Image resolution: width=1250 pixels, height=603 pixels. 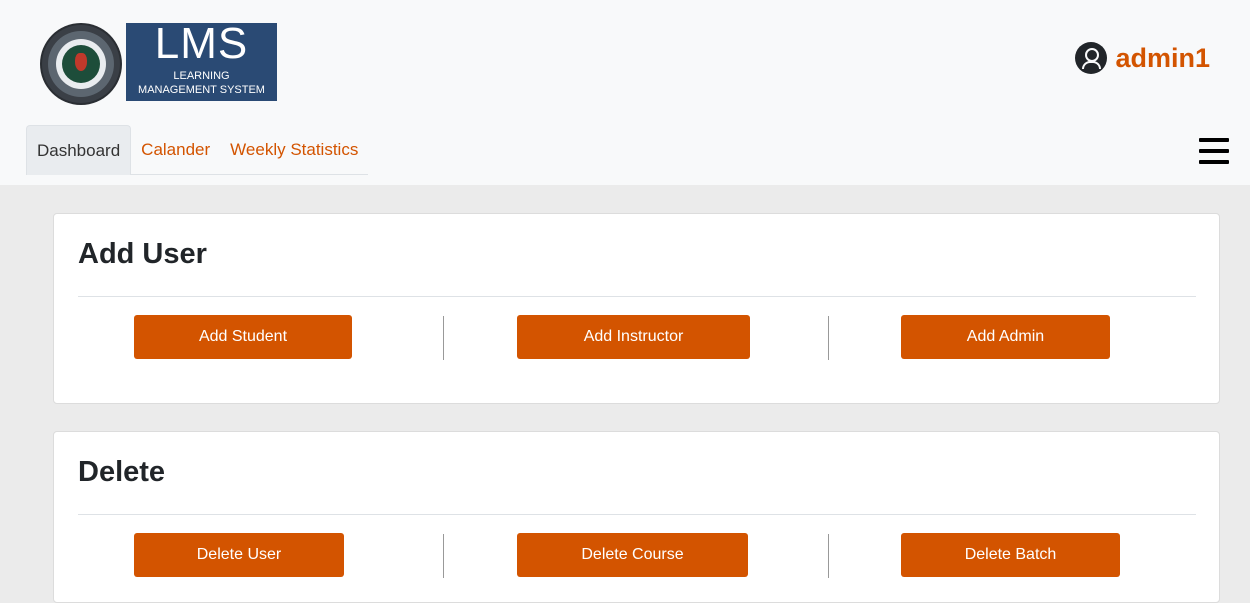 What do you see at coordinates (1005, 337) in the screenshot?
I see `add-admin-button: Add Admin` at bounding box center [1005, 337].